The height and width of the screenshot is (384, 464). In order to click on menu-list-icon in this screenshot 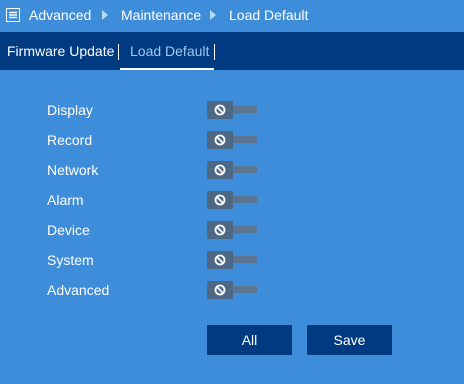, I will do `click(13, 15)`.